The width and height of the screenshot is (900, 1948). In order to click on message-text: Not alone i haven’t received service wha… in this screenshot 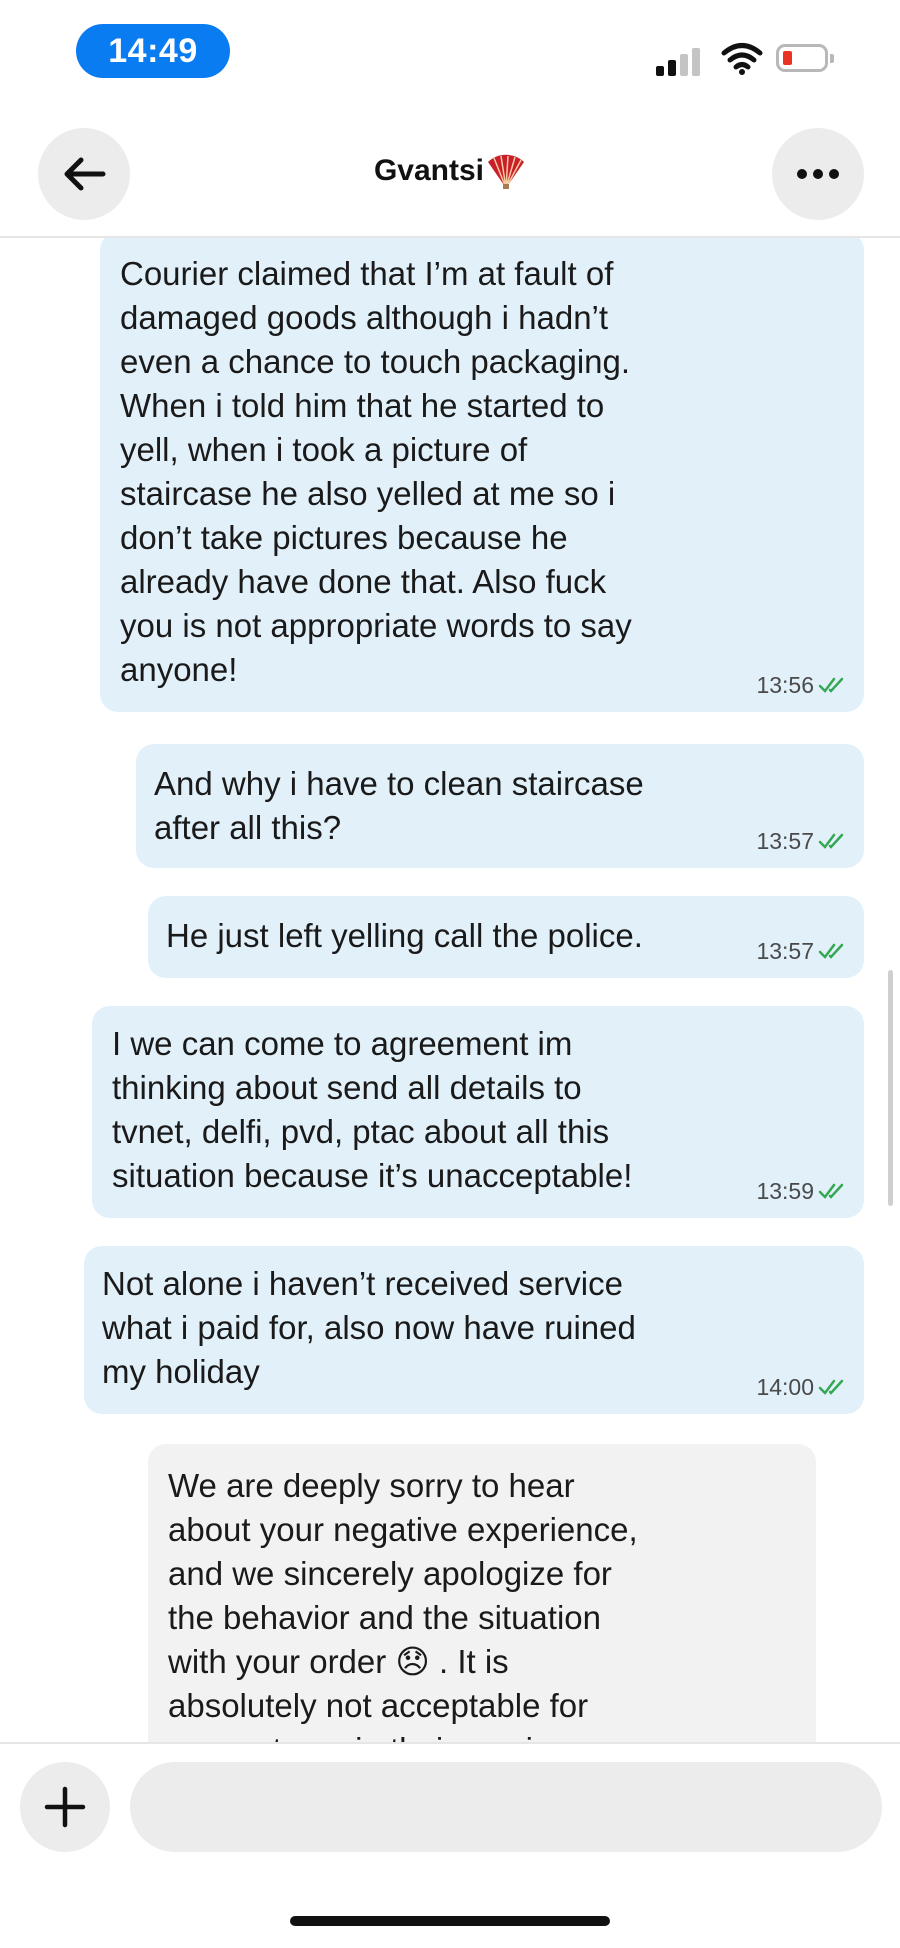, I will do `click(369, 1327)`.